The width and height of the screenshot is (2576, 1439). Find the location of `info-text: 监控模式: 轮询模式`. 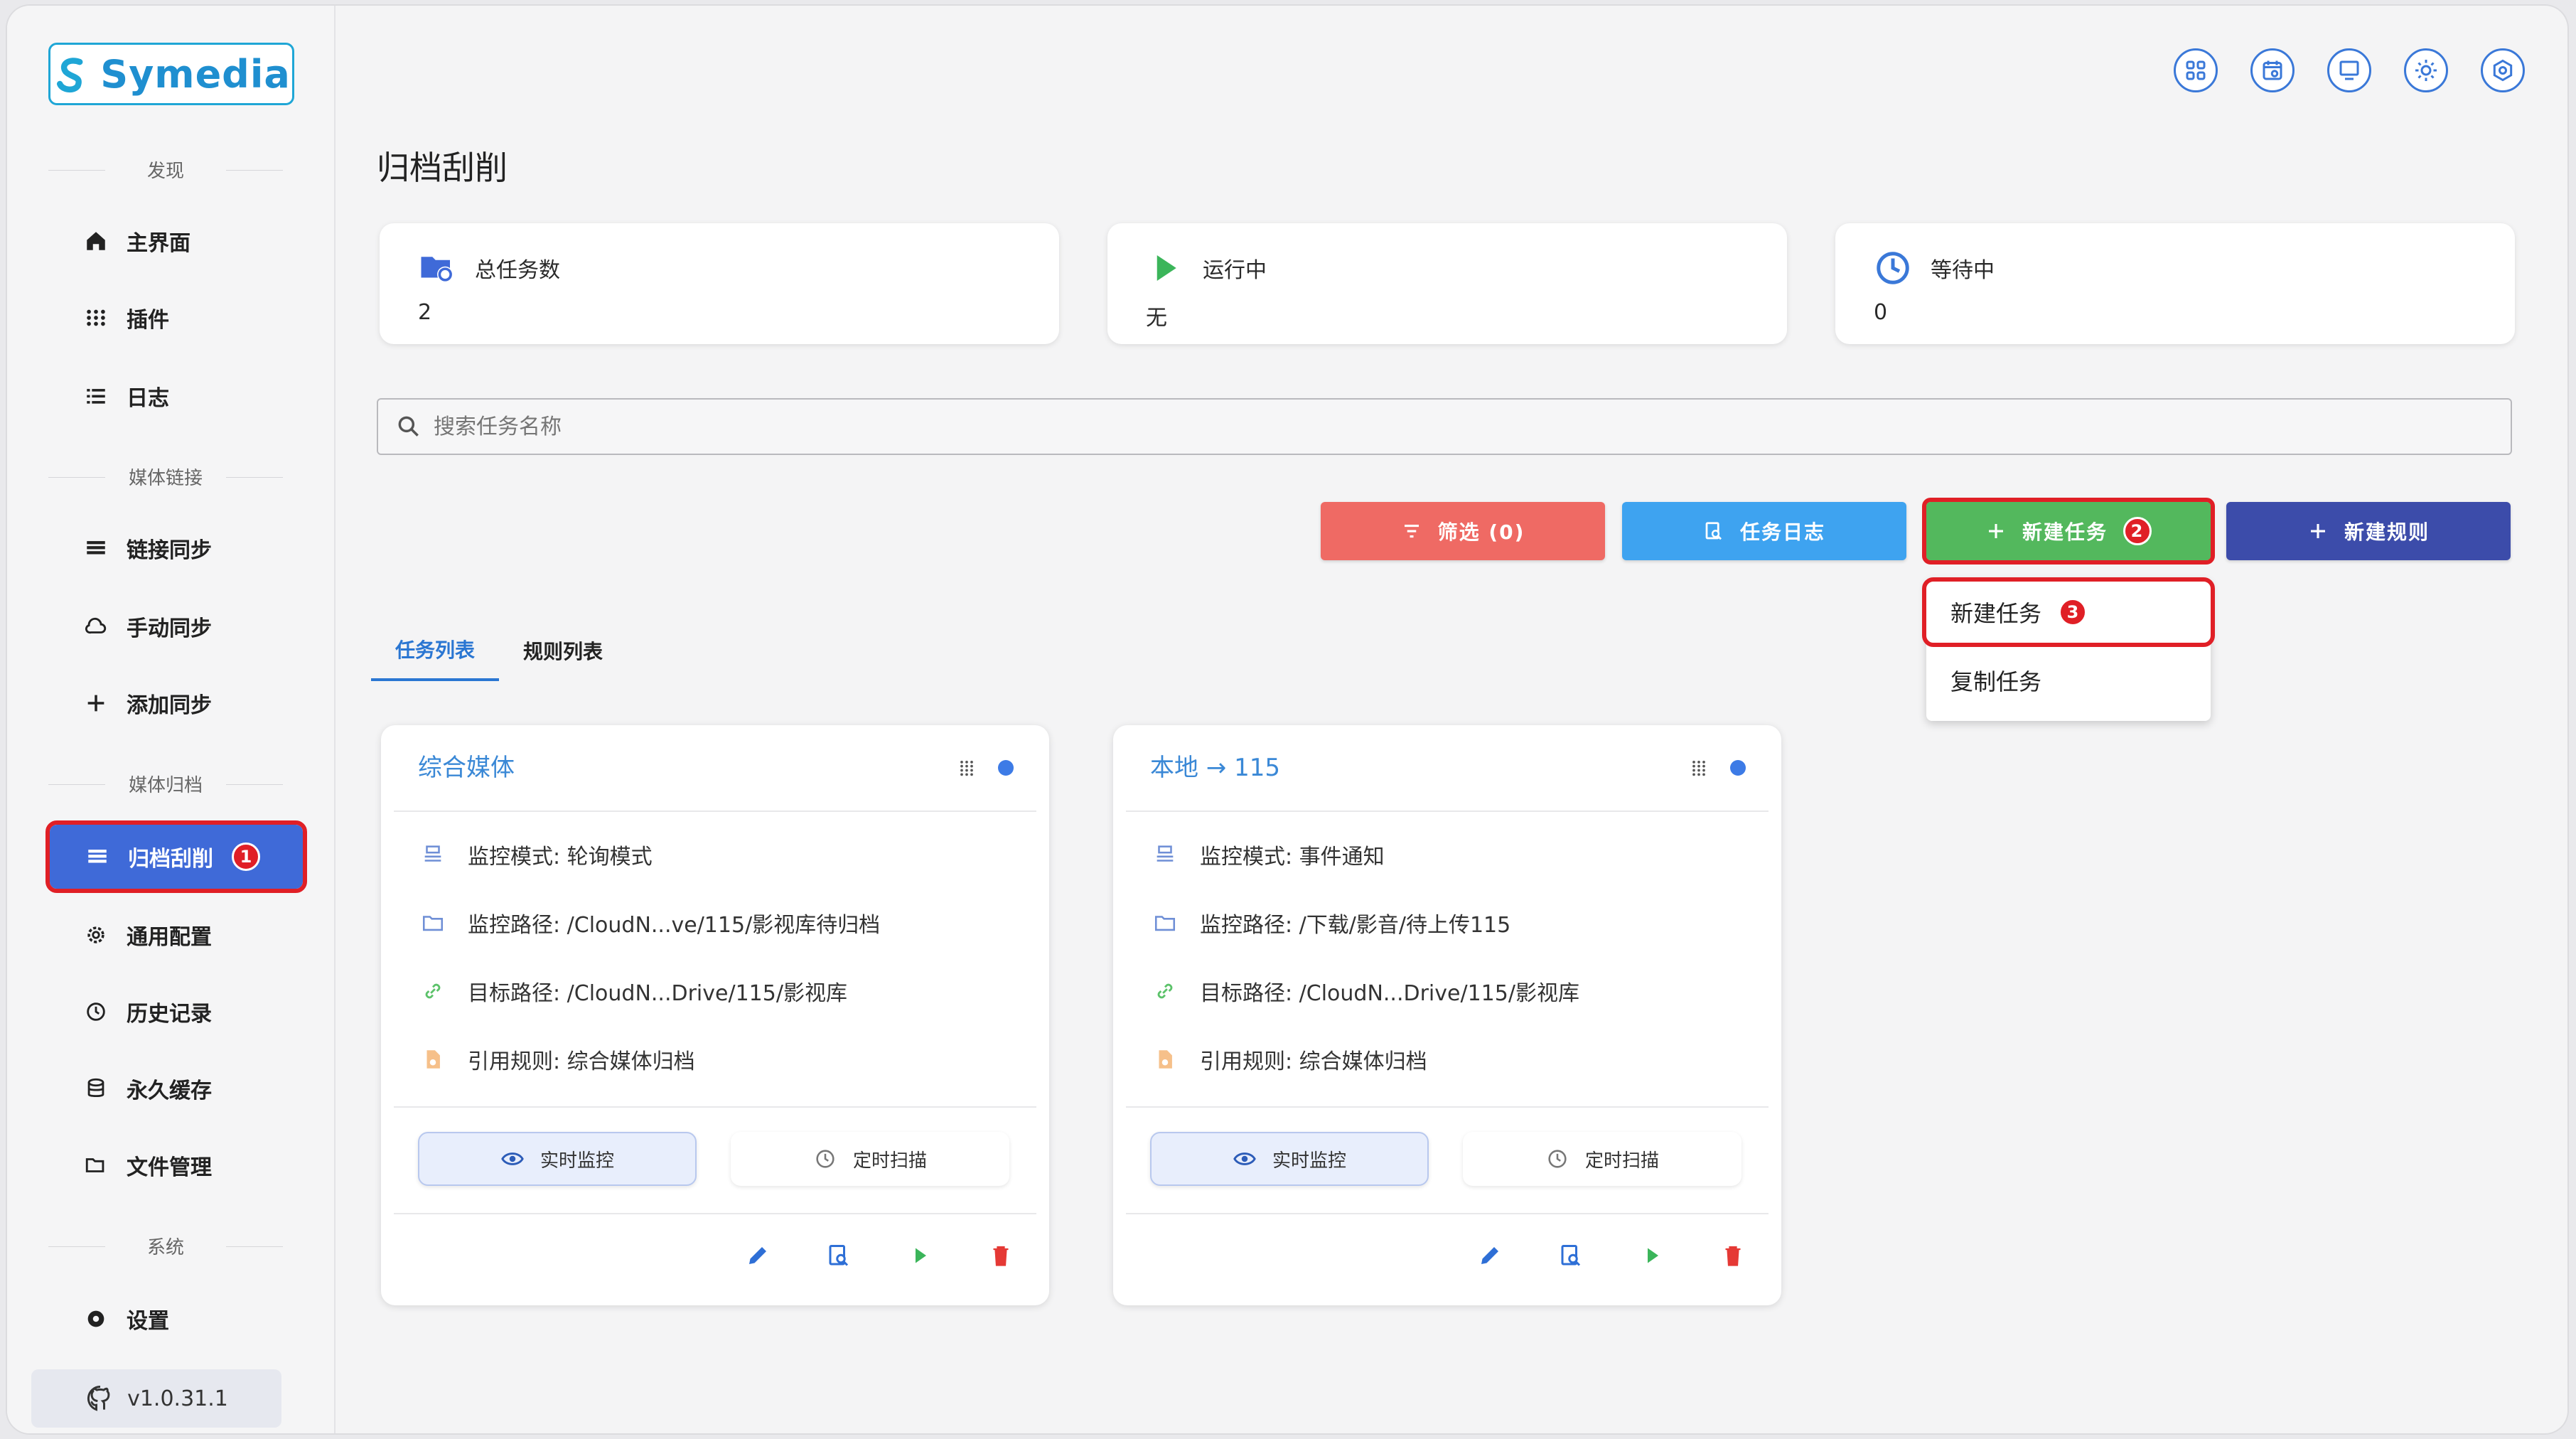

info-text: 监控模式: 轮询模式 is located at coordinates (560, 857).